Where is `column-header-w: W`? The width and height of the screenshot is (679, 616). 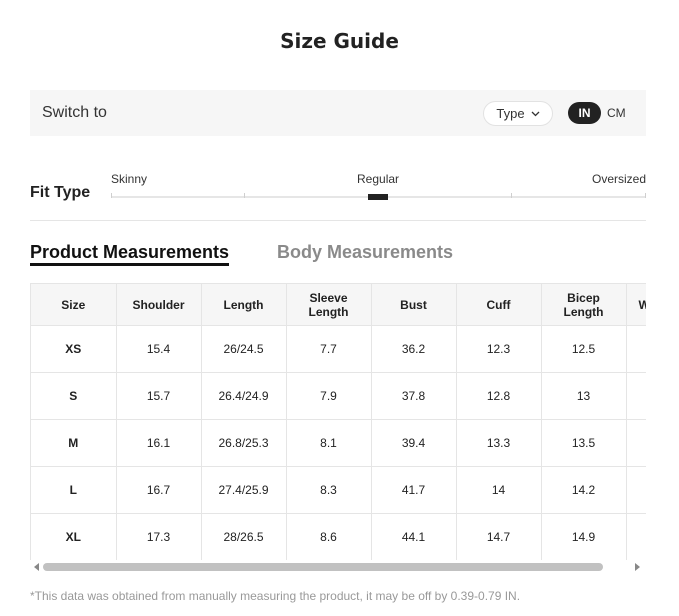 column-header-w: W is located at coordinates (635, 304).